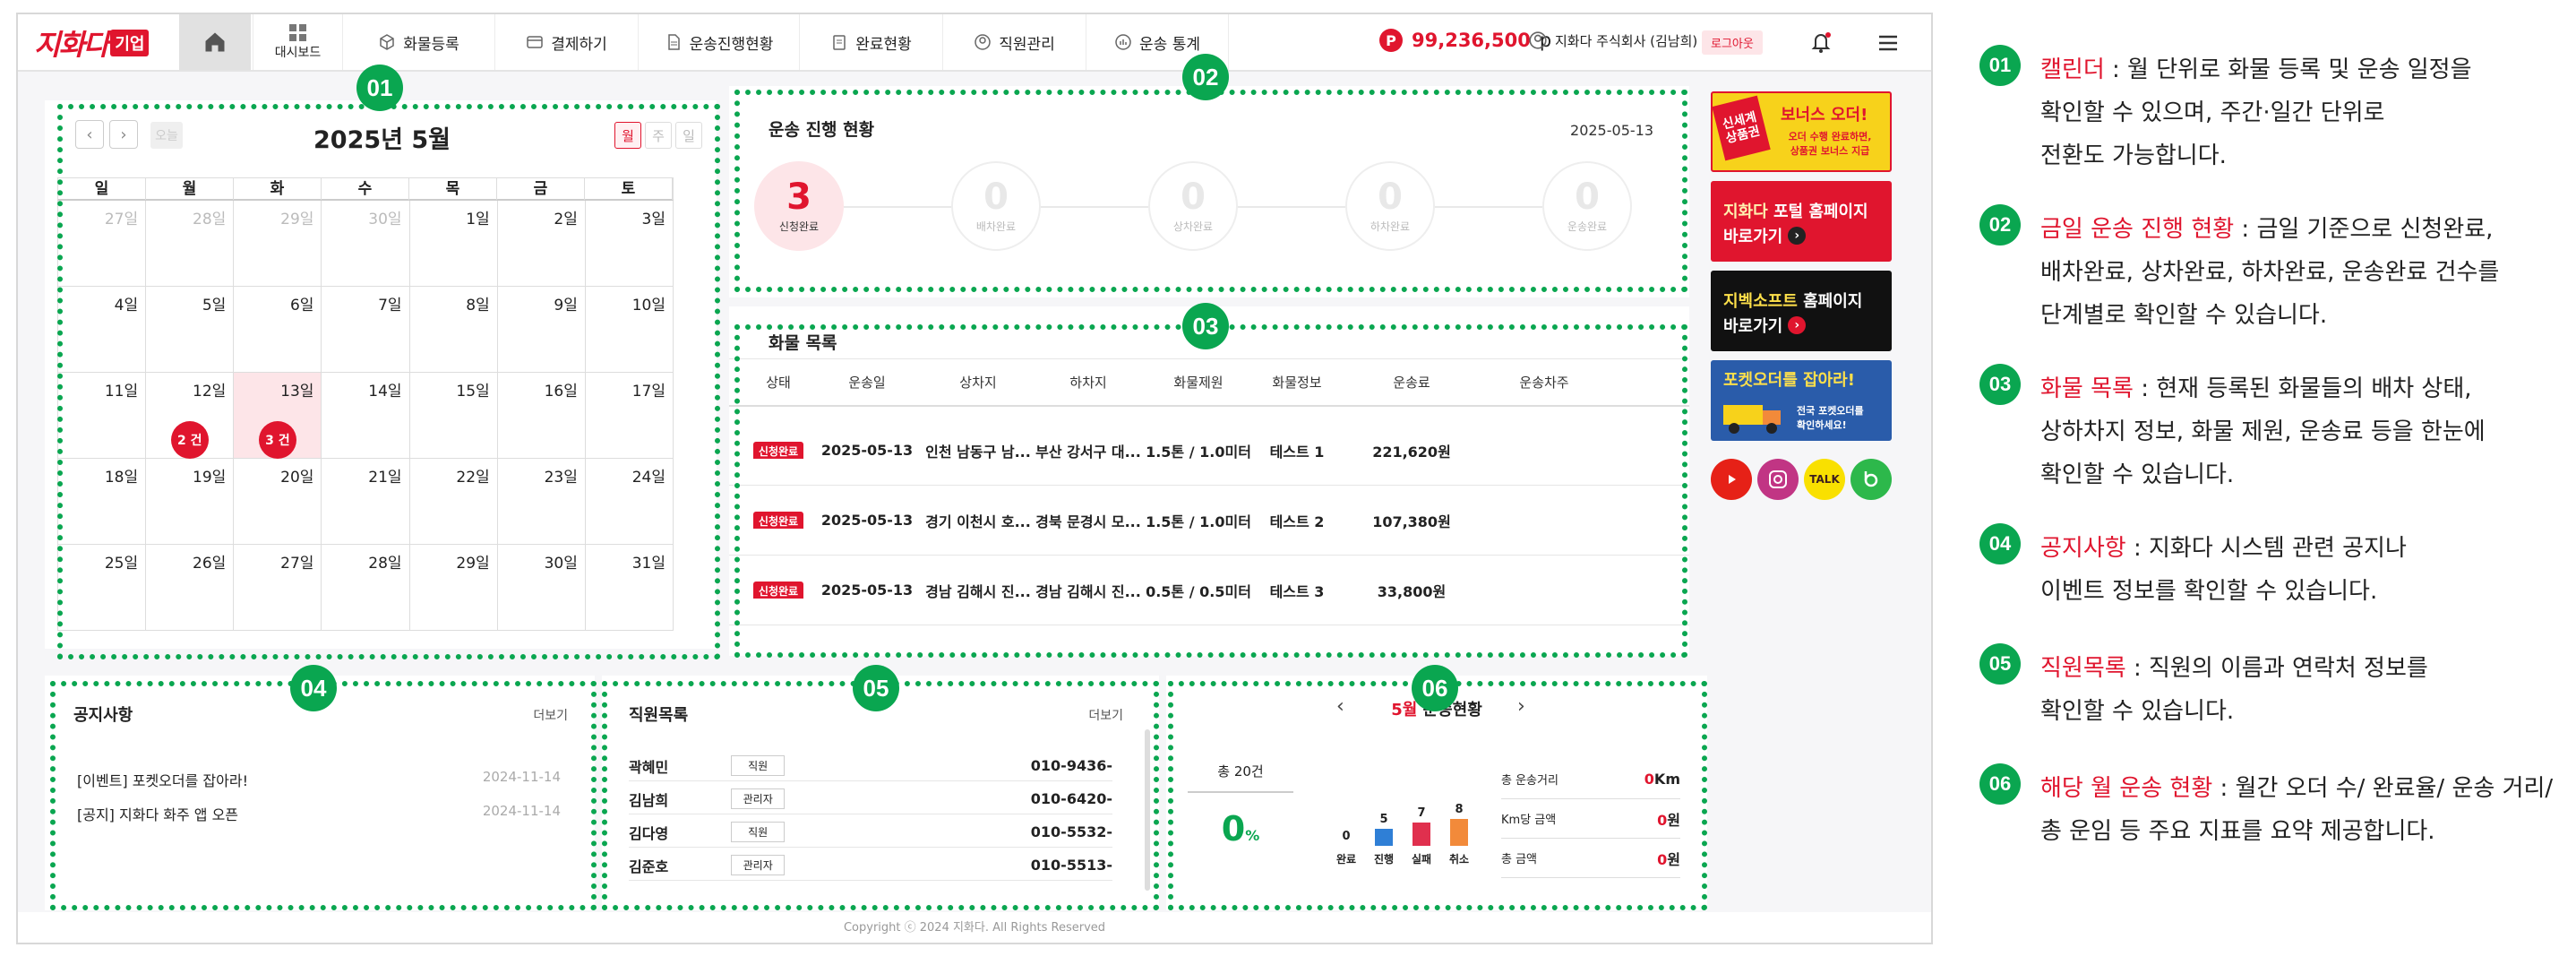 This screenshot has width=2576, height=965. Describe the element at coordinates (778, 590) in the screenshot. I see `status-cell: 신청완료` at that location.